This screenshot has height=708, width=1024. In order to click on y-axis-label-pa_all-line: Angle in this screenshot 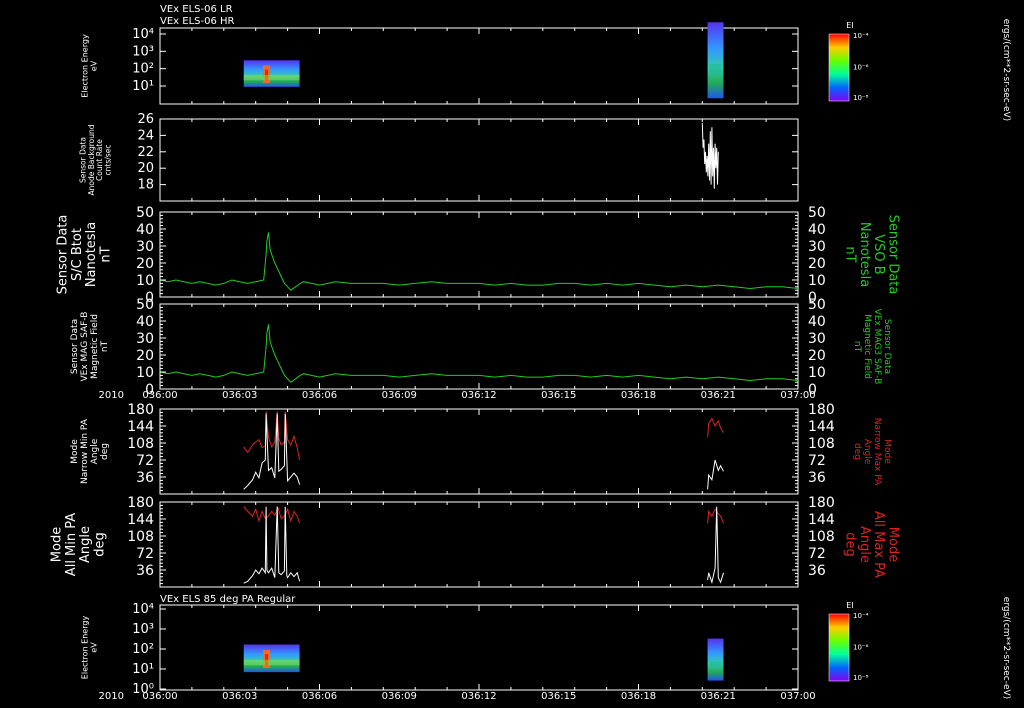, I will do `click(85, 544)`.